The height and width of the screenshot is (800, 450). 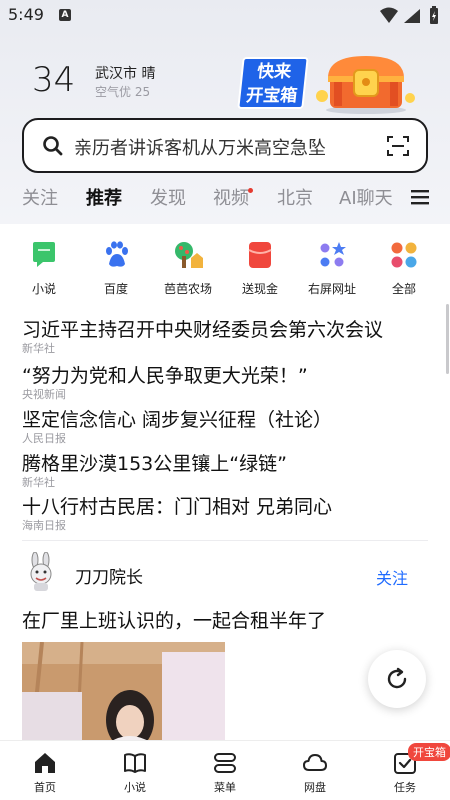 What do you see at coordinates (125, 74) in the screenshot?
I see `city-condition: 武汉市 晴` at bounding box center [125, 74].